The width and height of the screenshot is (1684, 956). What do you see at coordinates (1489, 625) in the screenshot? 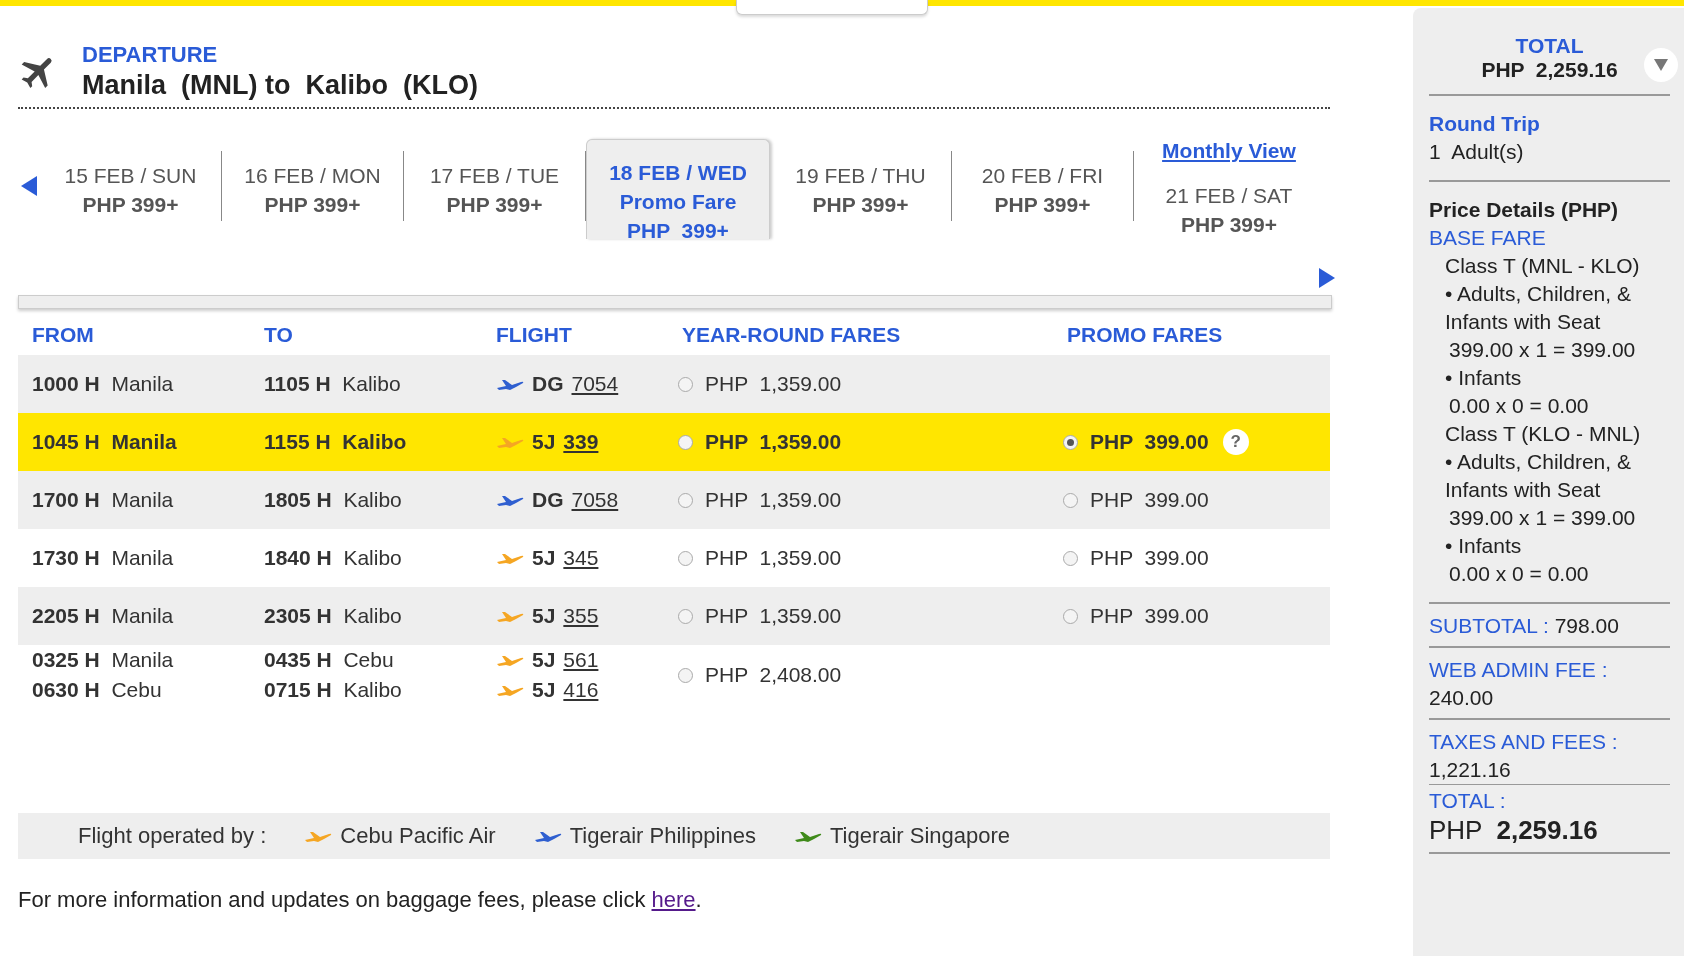
I see `subtotal-label: SUBTOTAL :` at bounding box center [1489, 625].